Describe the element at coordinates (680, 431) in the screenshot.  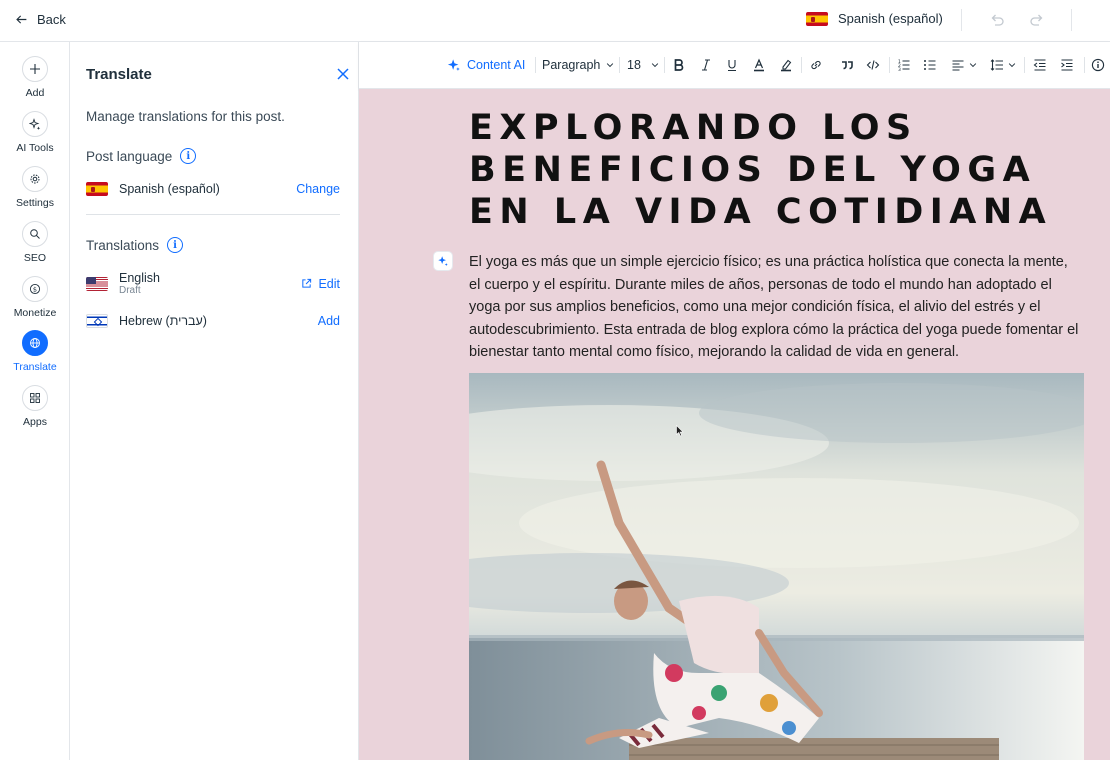
I see `mouse-cursor-icon` at that location.